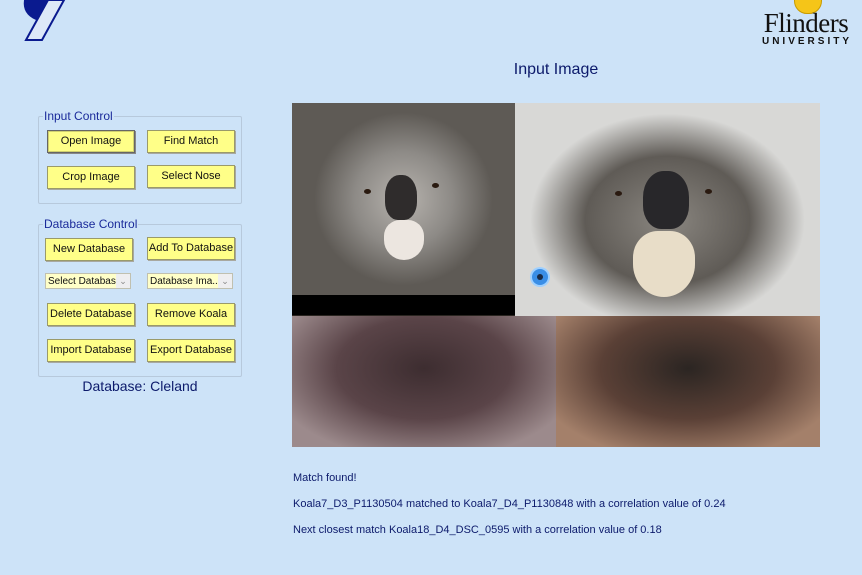  I want to click on flinders-logo: Flinders UNIVERSITY, so click(806, 24).